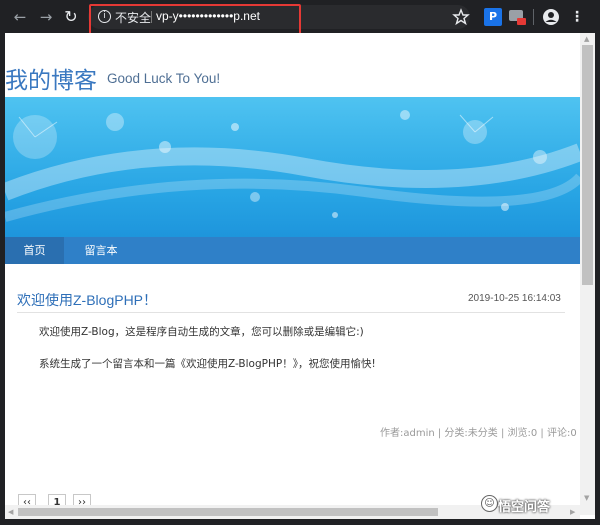 The width and height of the screenshot is (600, 525). Describe the element at coordinates (46, 17) in the screenshot. I see `forward-arrow-icon: →` at that location.